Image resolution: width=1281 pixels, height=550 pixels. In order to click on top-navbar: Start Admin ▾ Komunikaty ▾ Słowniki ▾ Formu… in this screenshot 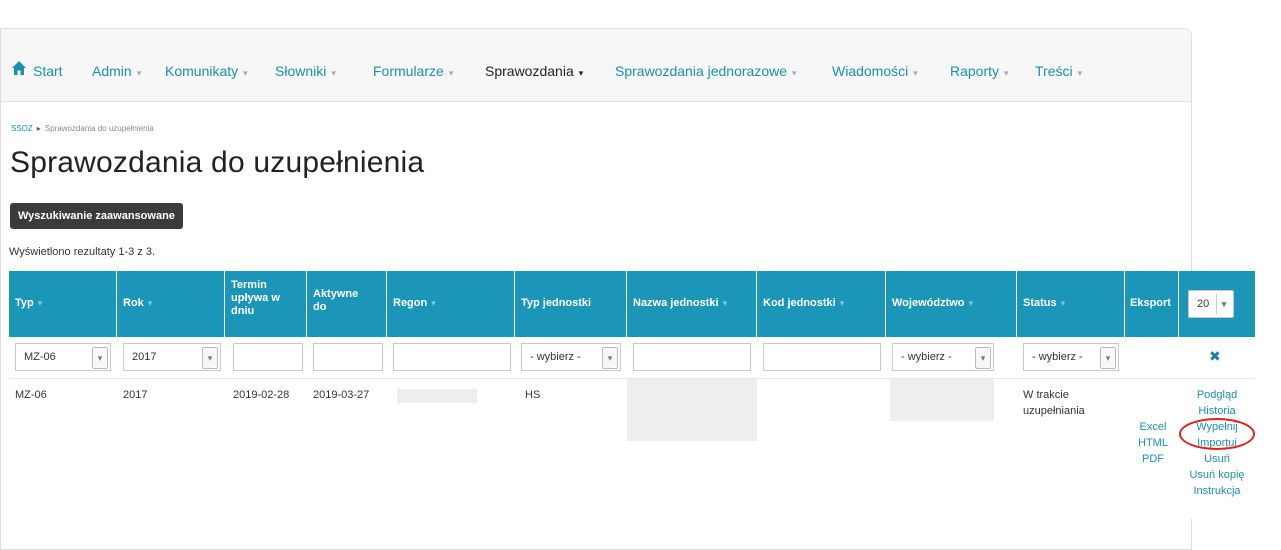, I will do `click(596, 65)`.